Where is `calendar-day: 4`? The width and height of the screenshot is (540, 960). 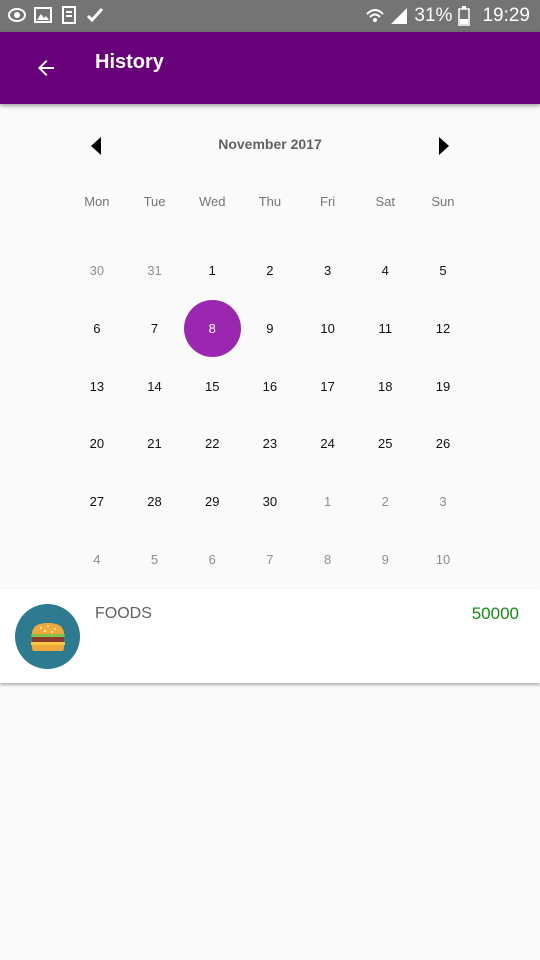
calendar-day: 4 is located at coordinates (385, 271).